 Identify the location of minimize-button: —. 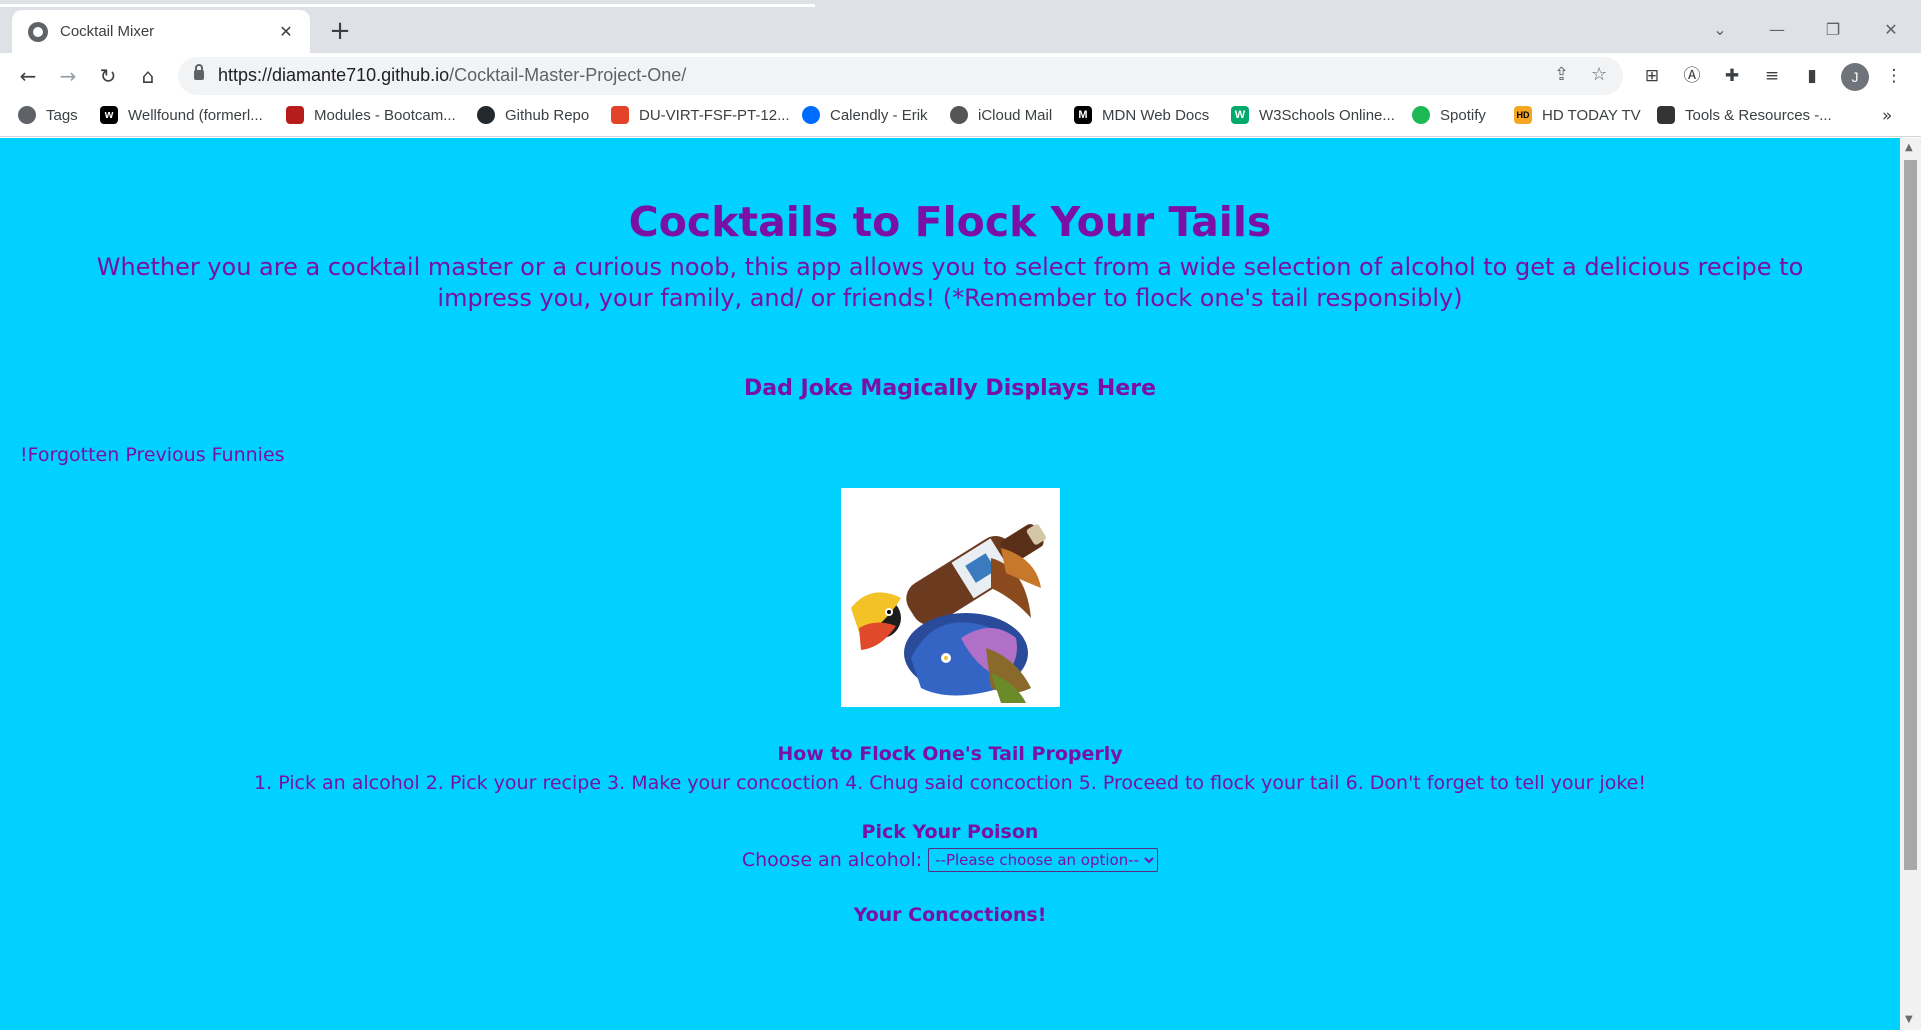
(1777, 30).